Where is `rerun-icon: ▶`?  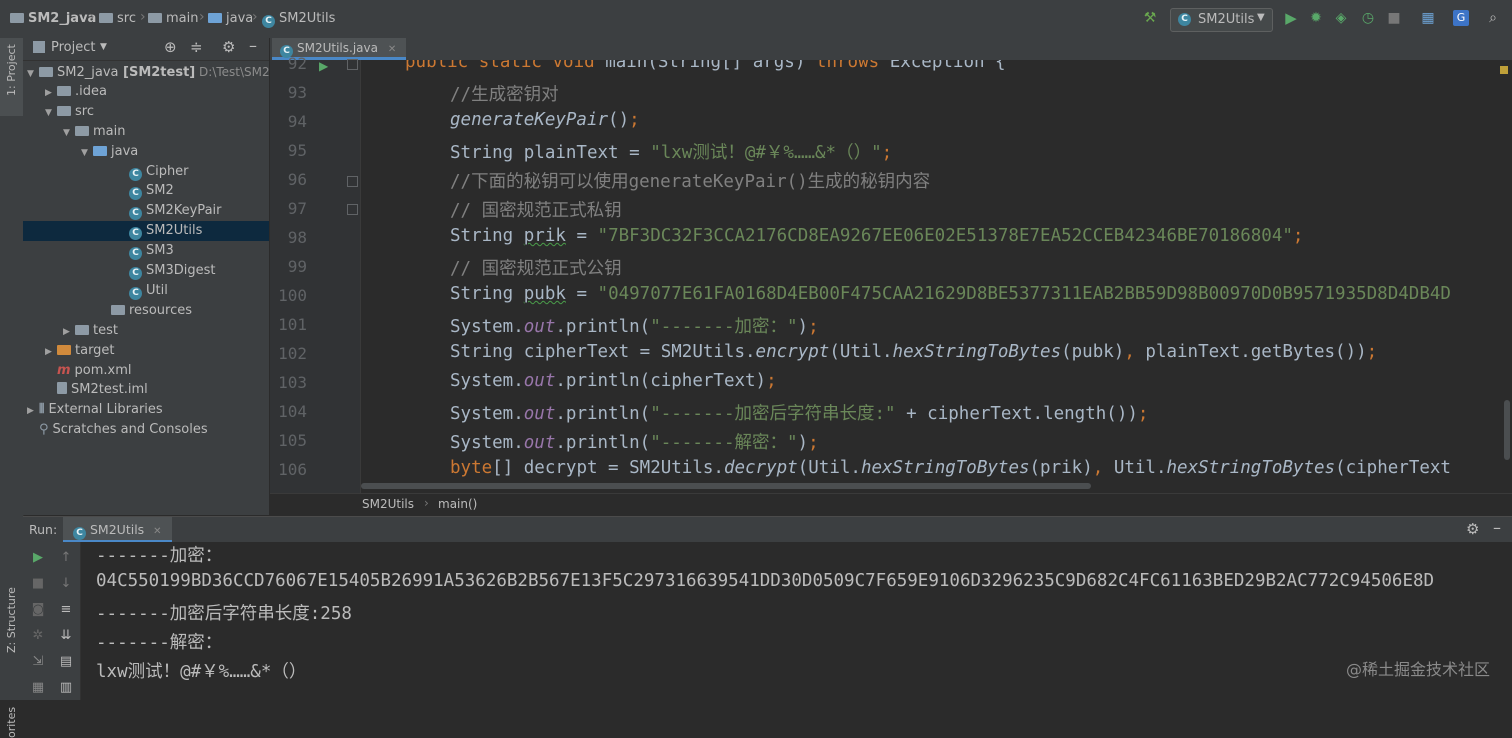
rerun-icon: ▶ is located at coordinates (38, 558).